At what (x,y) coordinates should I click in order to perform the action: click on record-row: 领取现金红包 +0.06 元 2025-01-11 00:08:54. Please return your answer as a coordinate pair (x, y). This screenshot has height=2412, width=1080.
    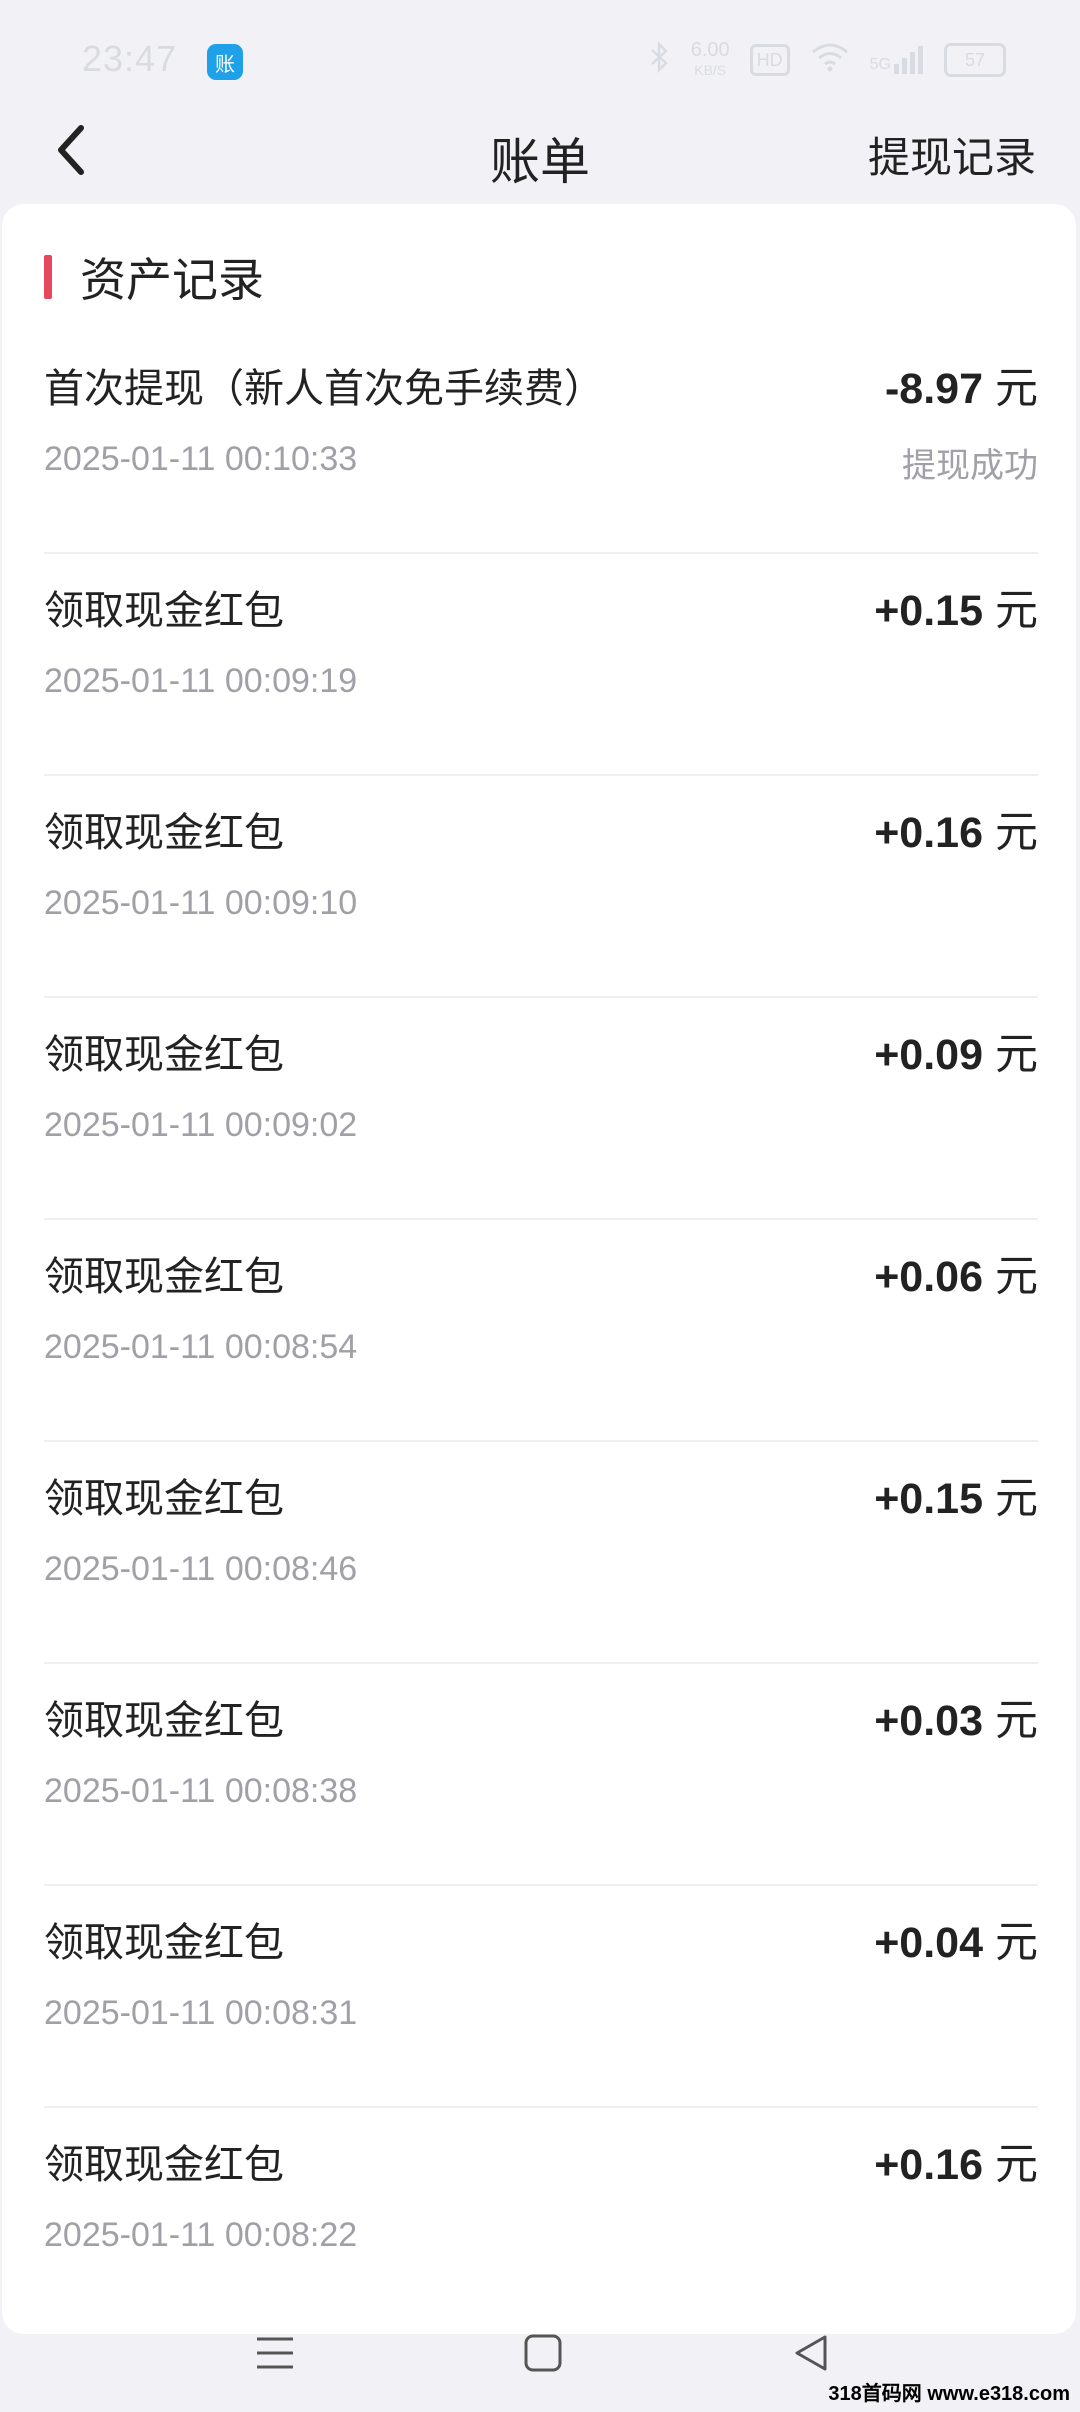
    Looking at the image, I should click on (541, 1331).